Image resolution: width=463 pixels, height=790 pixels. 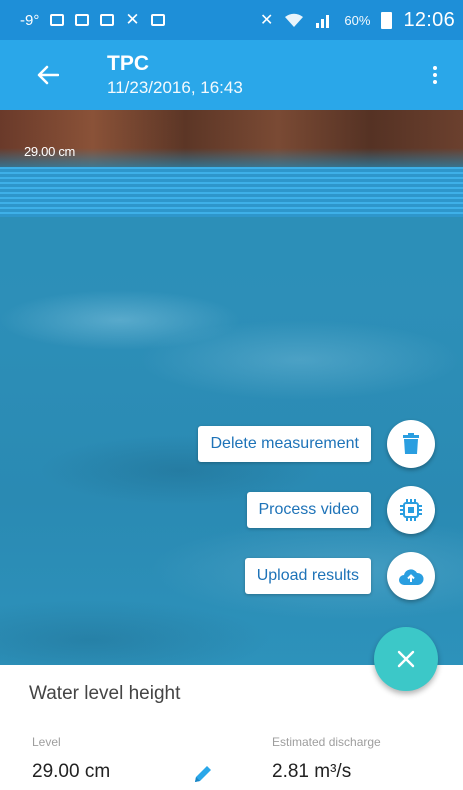 I want to click on chip-icon, so click(x=411, y=510).